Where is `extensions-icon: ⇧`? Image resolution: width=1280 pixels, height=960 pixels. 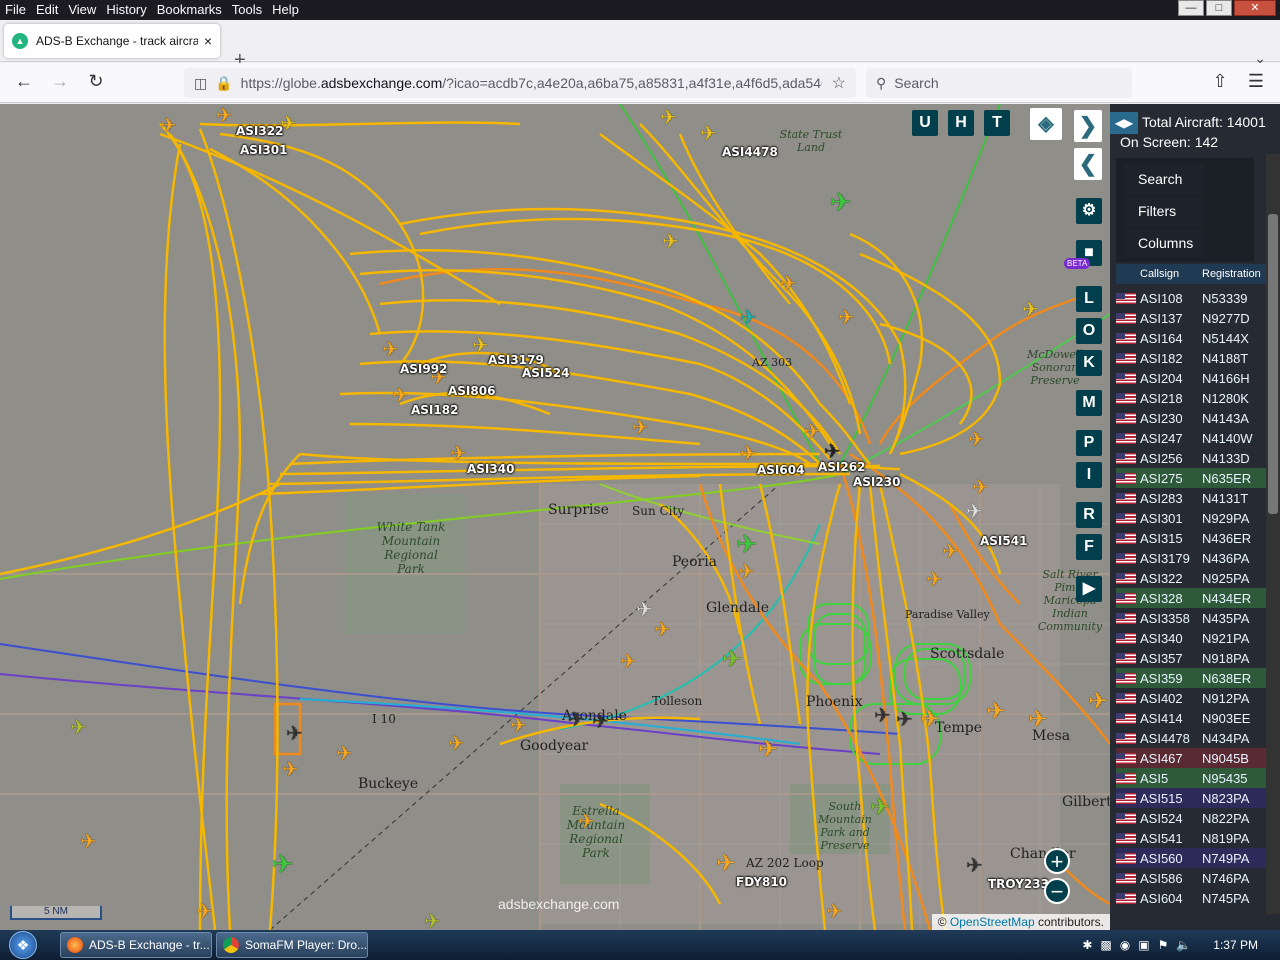 extensions-icon: ⇧ is located at coordinates (1220, 81).